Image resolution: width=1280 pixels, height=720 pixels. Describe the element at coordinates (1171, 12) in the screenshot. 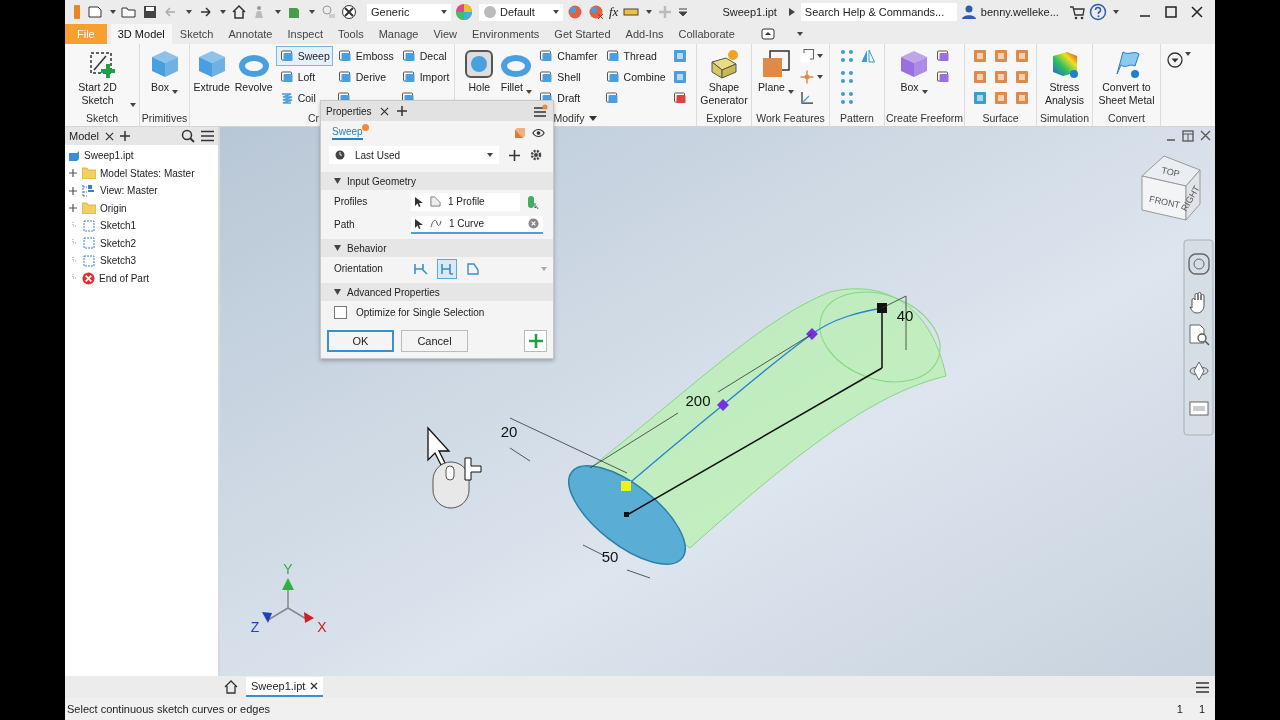

I see `maximize-icon` at that location.